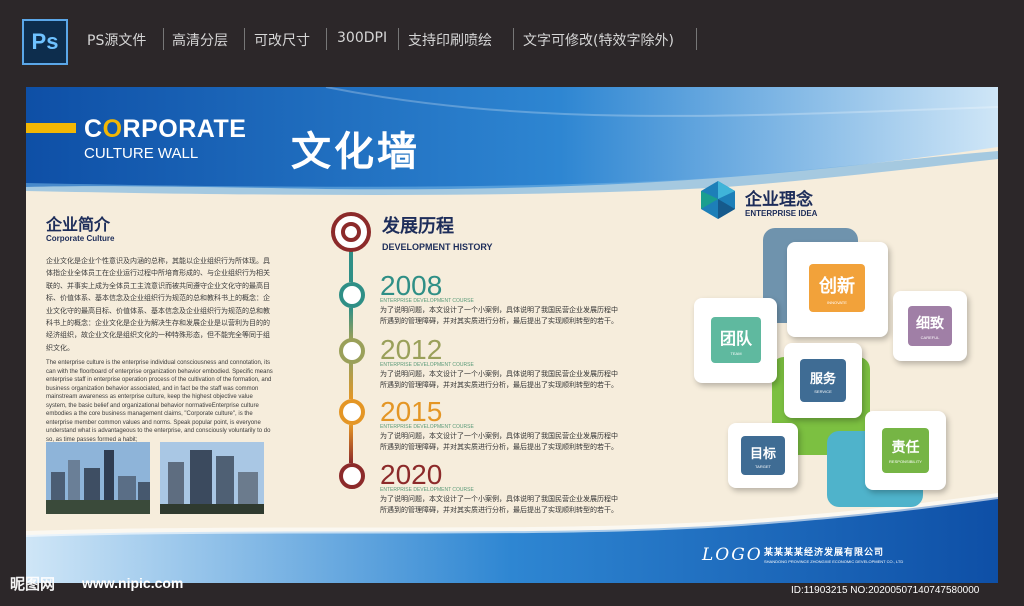  What do you see at coordinates (427, 365) in the screenshot?
I see `year-2012-subtitle: ENTERPRISE DEVELOPMENT COURSE` at bounding box center [427, 365].